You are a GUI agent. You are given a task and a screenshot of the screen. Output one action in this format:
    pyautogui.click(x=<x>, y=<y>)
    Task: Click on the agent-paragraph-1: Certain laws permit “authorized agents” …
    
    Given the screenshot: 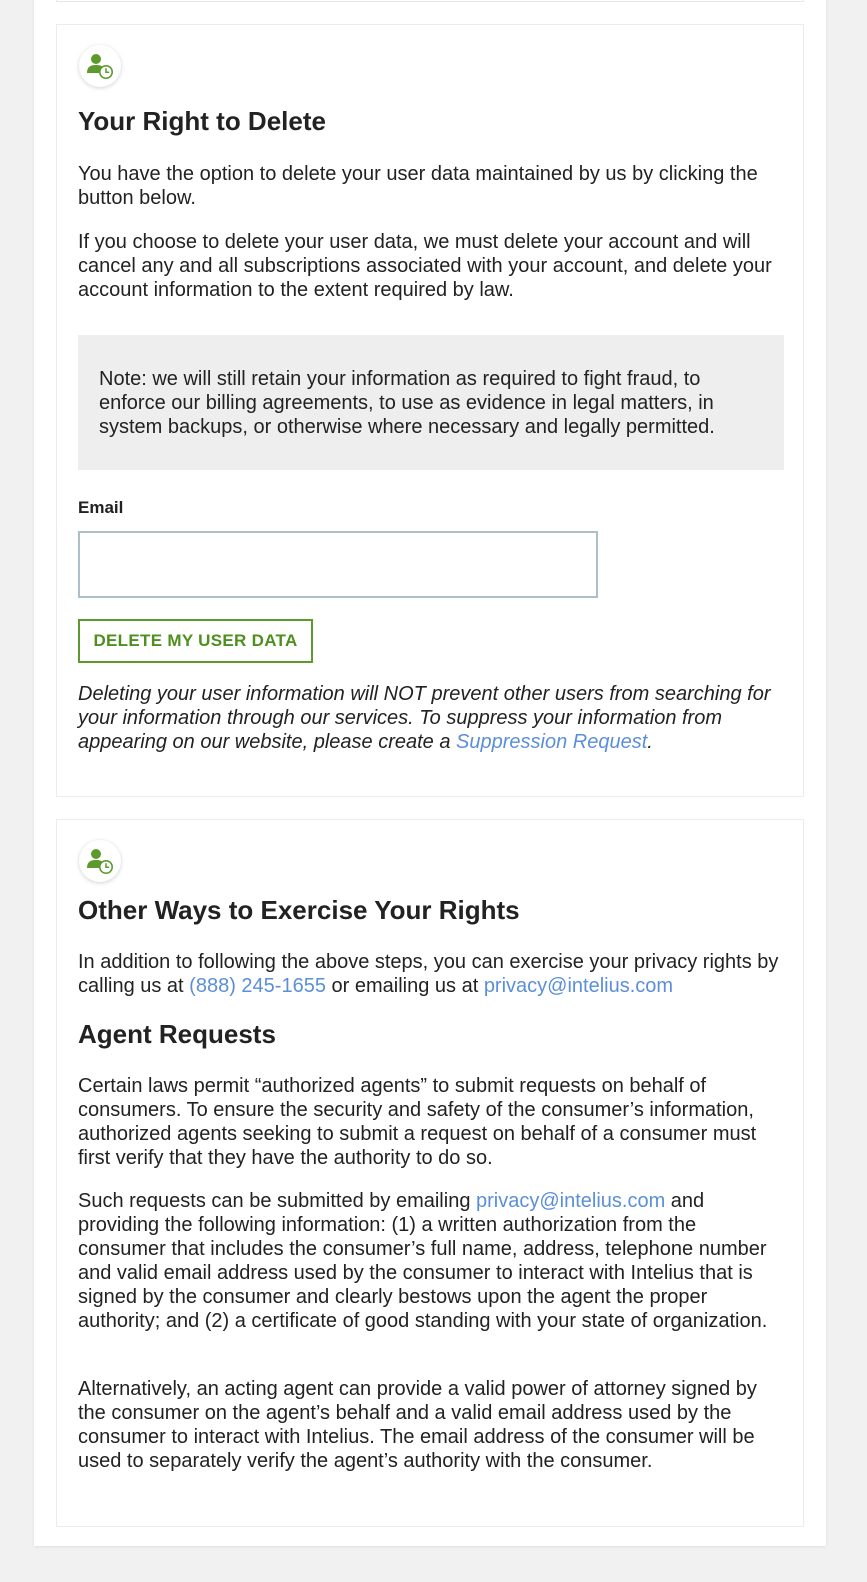 What is the action you would take?
    pyautogui.click(x=417, y=1122)
    